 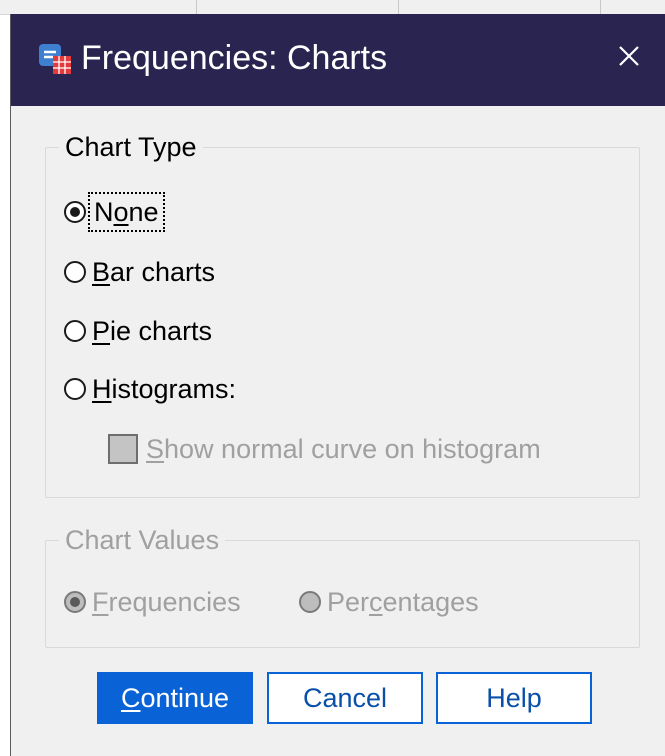 What do you see at coordinates (142, 540) in the screenshot?
I see `chart-values-legend: Chart Values` at bounding box center [142, 540].